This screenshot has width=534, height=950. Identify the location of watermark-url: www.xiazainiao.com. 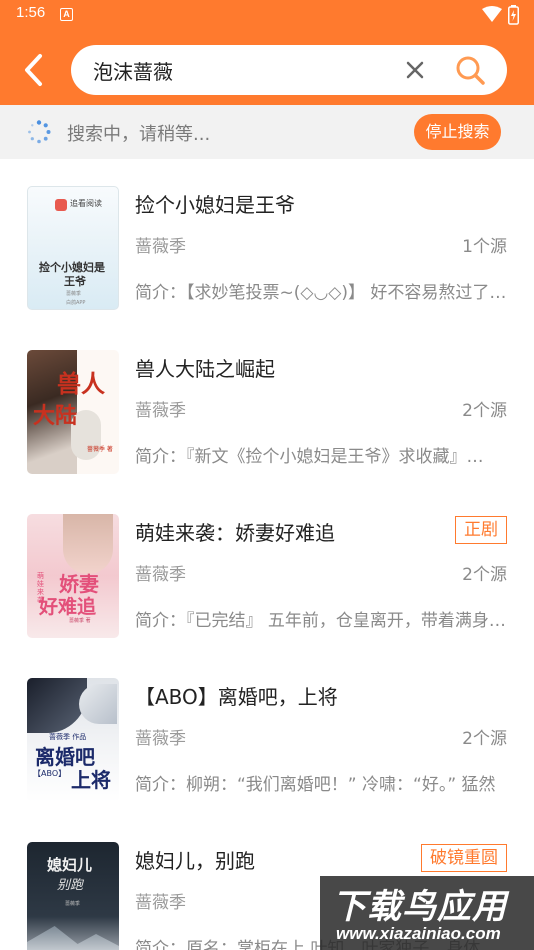
(418, 933).